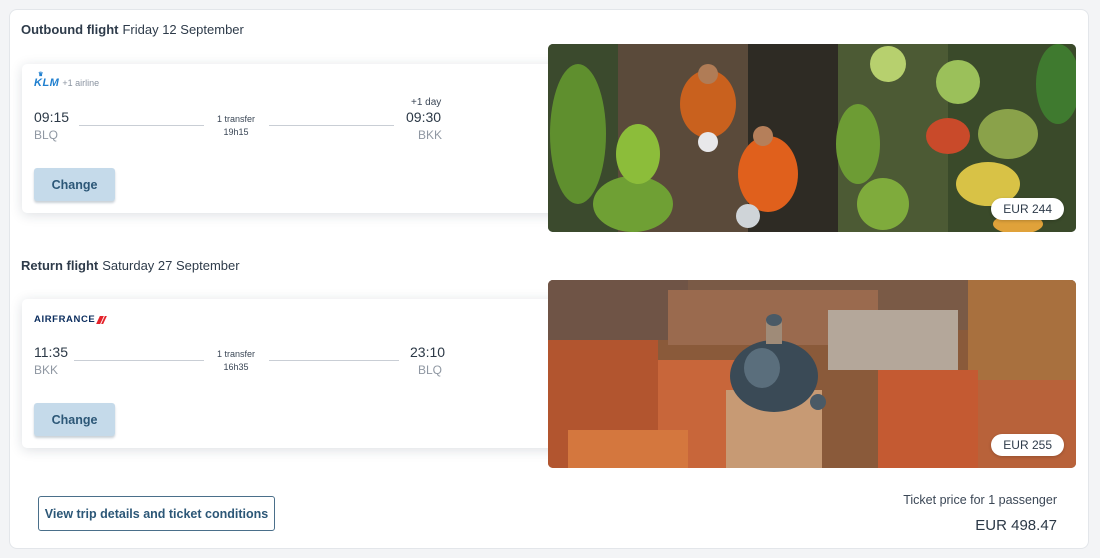 Image resolution: width=1100 pixels, height=558 pixels. What do you see at coordinates (156, 513) in the screenshot?
I see `view-trip-details-button: View trip details and ticket conditions` at bounding box center [156, 513].